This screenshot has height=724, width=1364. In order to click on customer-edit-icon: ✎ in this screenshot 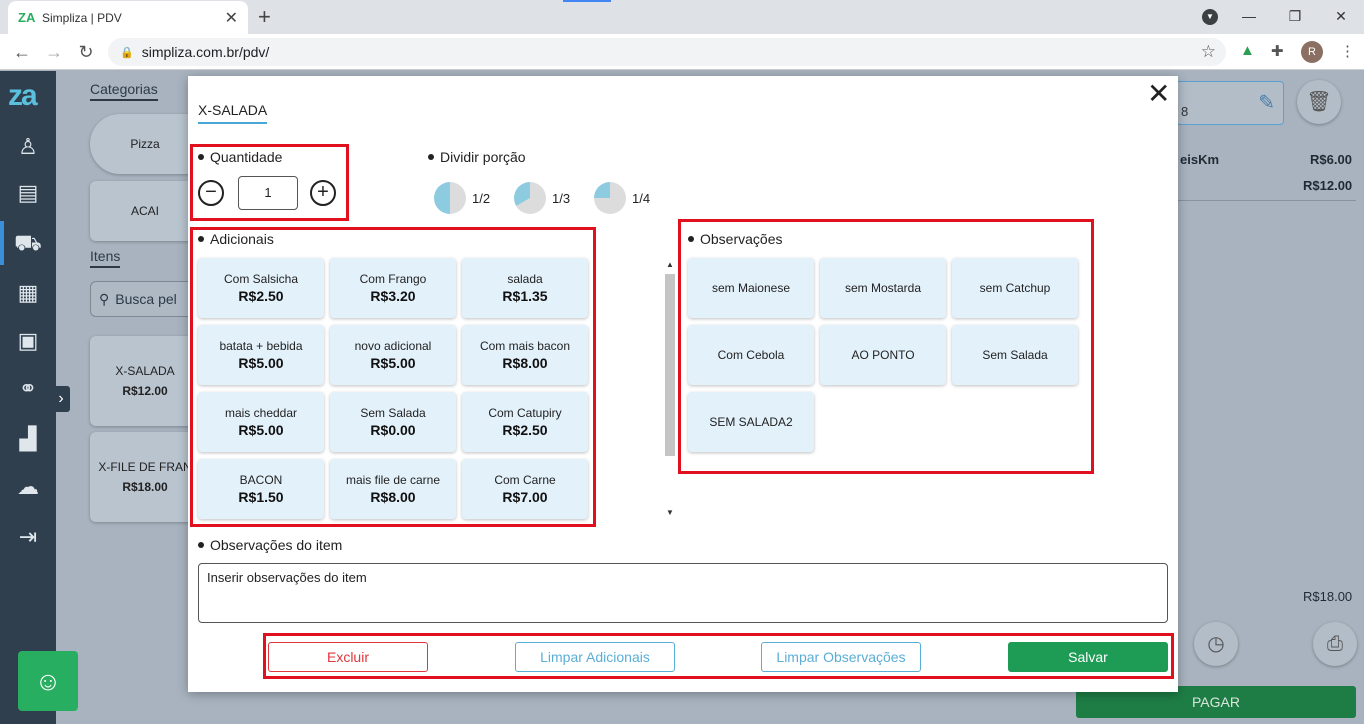, I will do `click(1266, 102)`.